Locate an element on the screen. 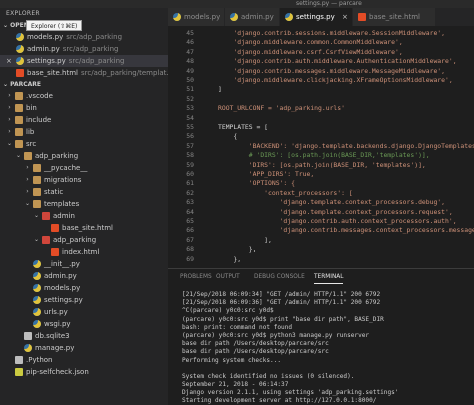 This screenshot has height=405, width=474. tree-item: ⌄ admin is located at coordinates (84, 216).